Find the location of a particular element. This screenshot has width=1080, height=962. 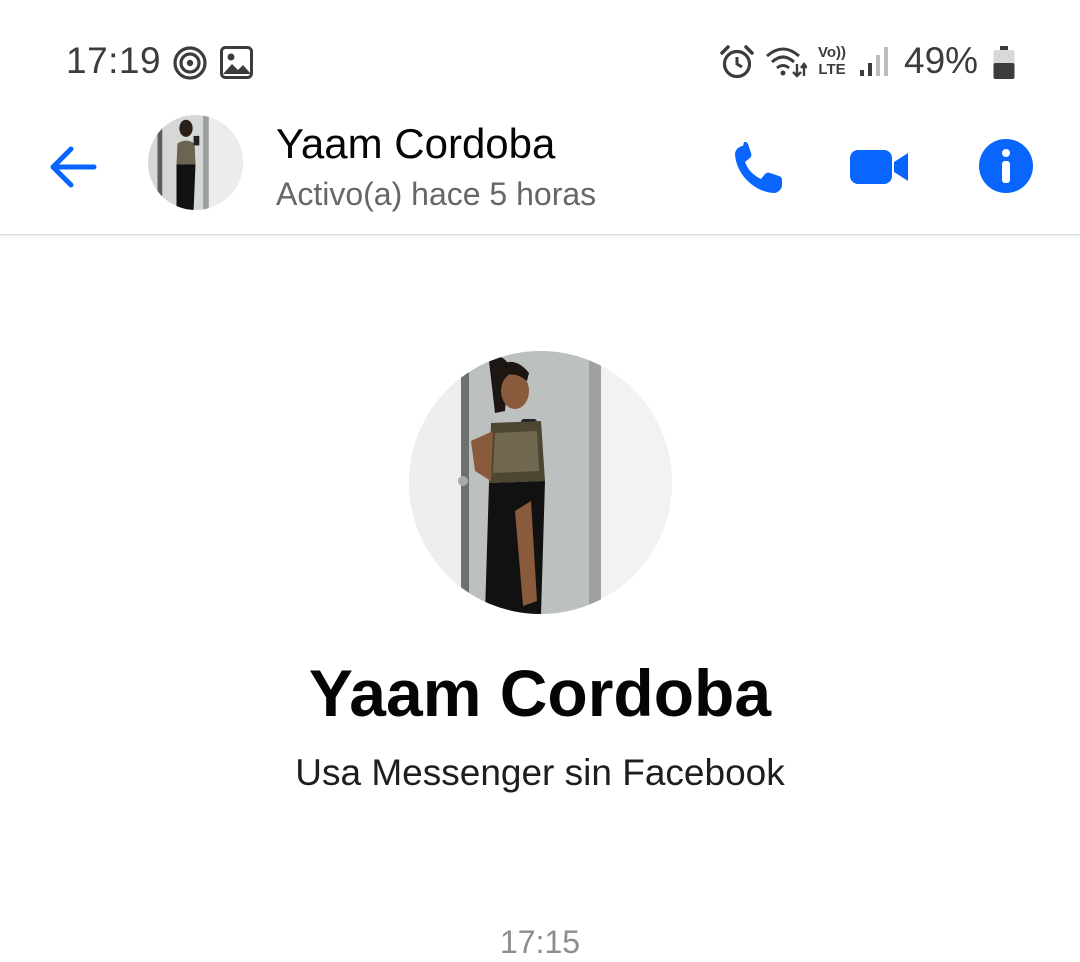

profile-photo is located at coordinates (540, 482).